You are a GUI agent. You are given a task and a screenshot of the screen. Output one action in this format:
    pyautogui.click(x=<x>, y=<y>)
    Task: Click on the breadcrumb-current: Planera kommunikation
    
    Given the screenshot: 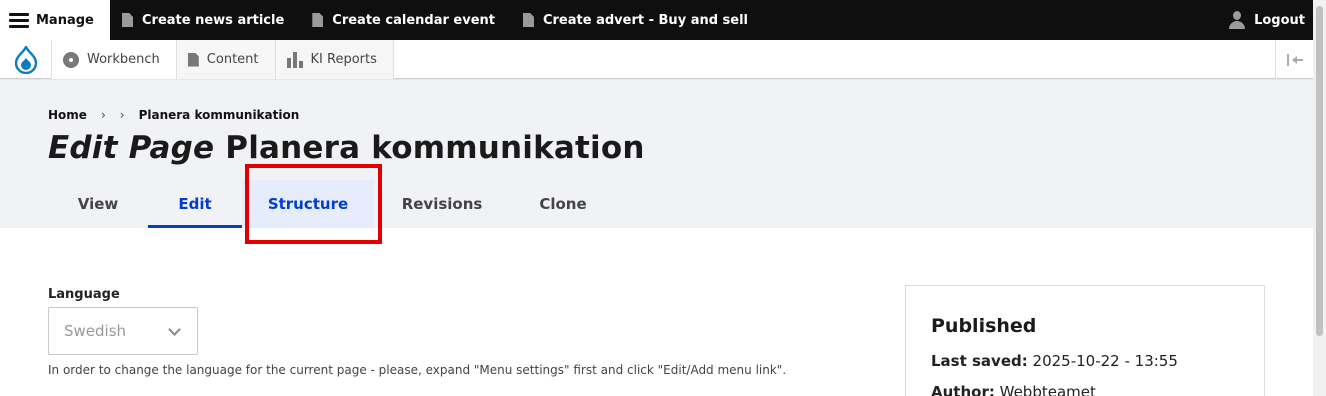 What is the action you would take?
    pyautogui.click(x=219, y=115)
    